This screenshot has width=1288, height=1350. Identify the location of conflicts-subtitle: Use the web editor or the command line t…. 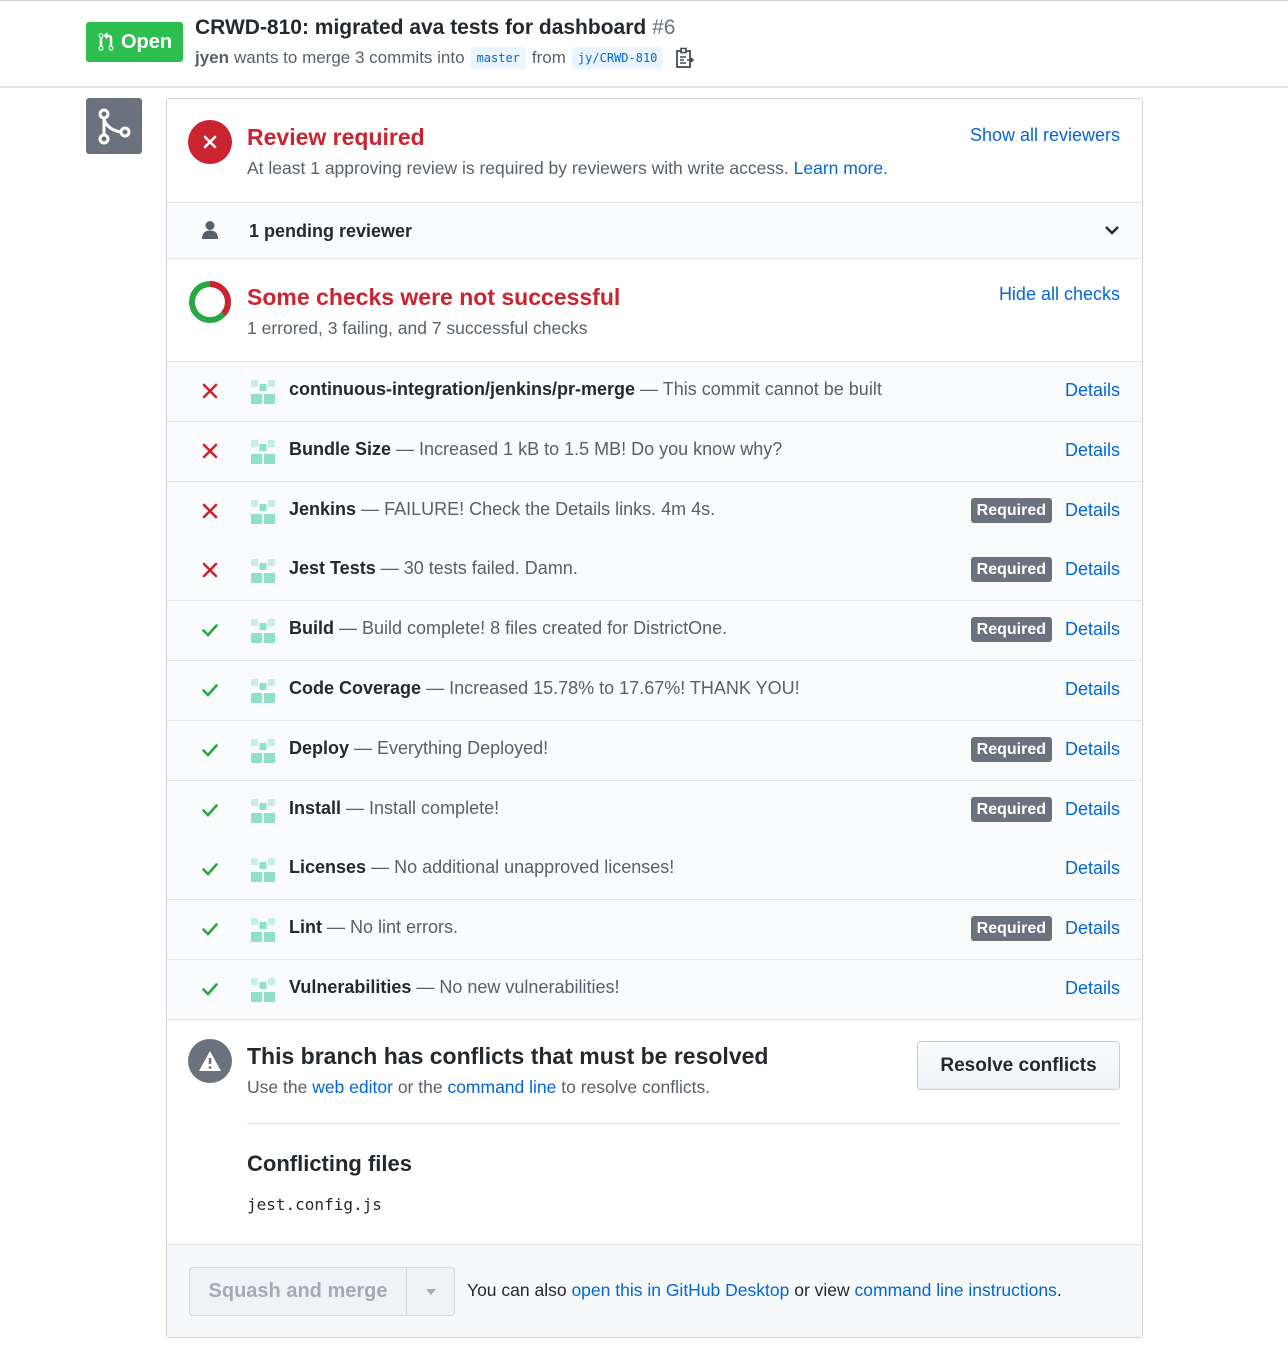
(478, 1087).